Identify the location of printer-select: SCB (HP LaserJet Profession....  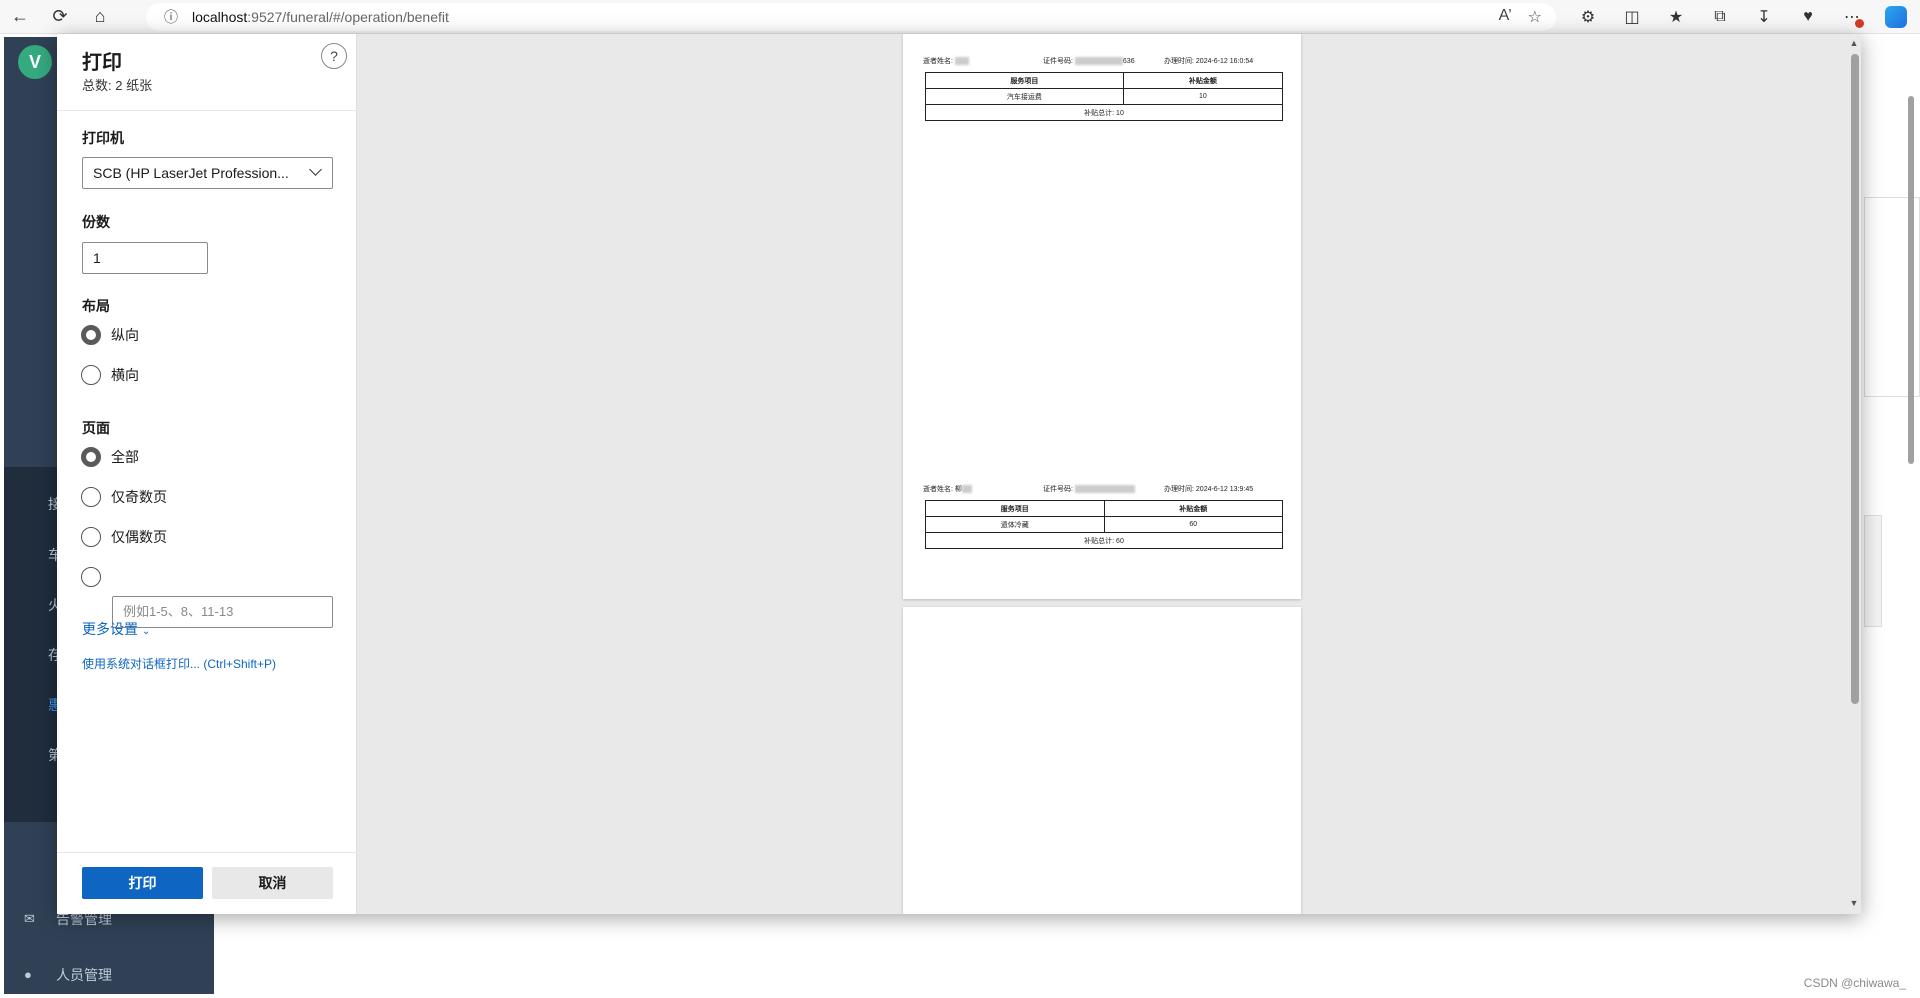
(207, 173).